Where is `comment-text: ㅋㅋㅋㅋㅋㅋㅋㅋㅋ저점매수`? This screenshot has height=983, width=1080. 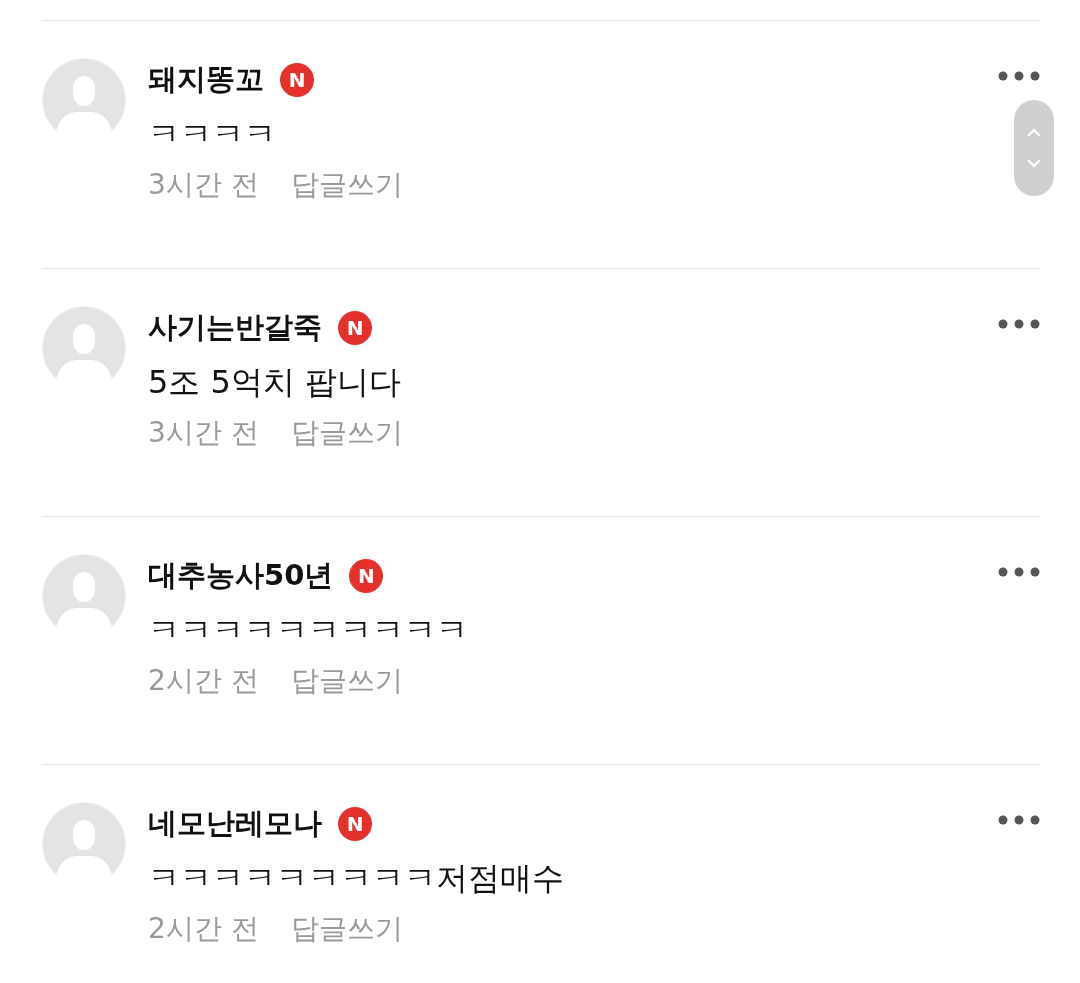
comment-text: ㅋㅋㅋㅋㅋㅋㅋㅋㅋ저점매수 is located at coordinates (356, 878).